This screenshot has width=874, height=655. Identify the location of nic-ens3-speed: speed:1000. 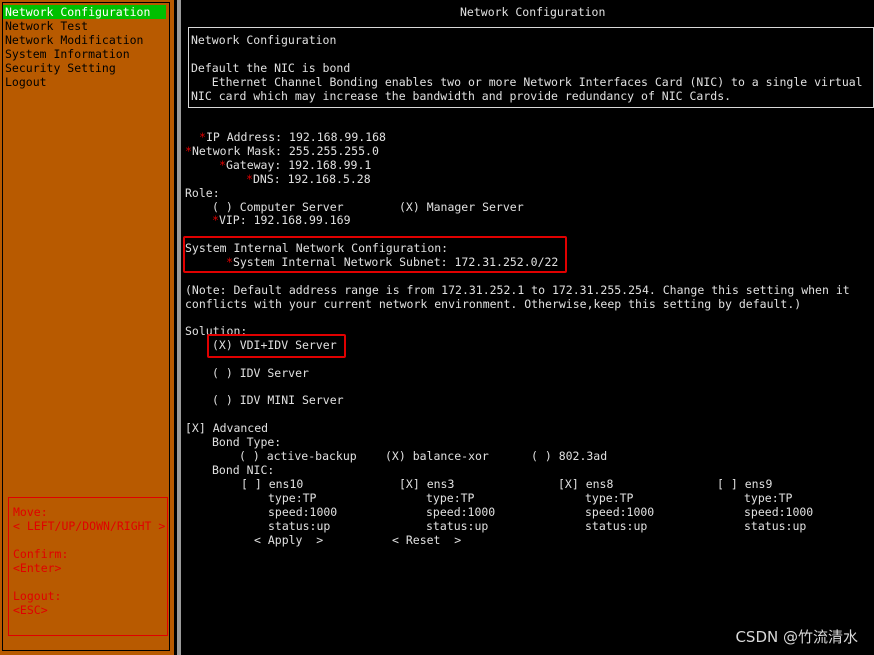
(461, 512).